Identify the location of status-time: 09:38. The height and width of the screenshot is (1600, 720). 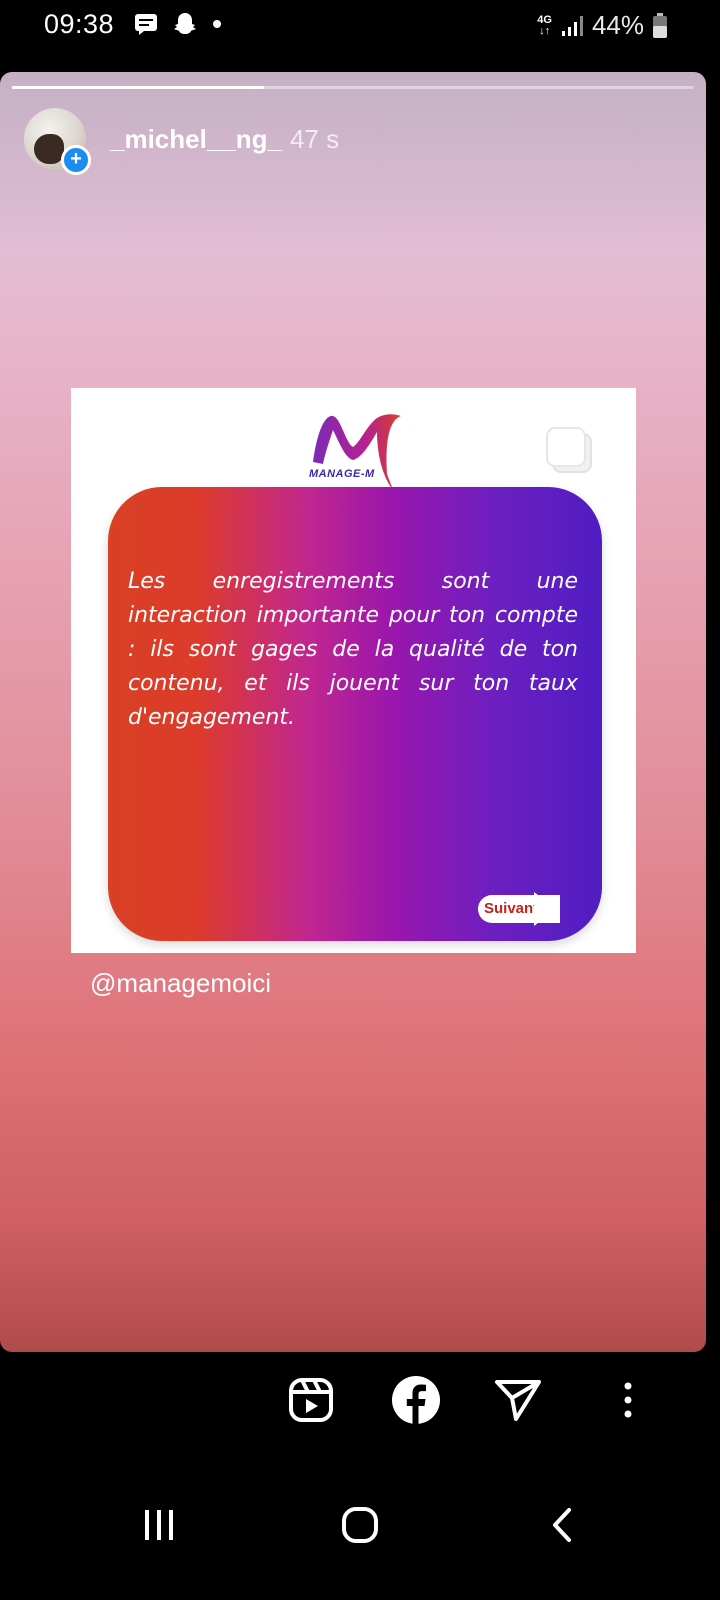
(79, 24).